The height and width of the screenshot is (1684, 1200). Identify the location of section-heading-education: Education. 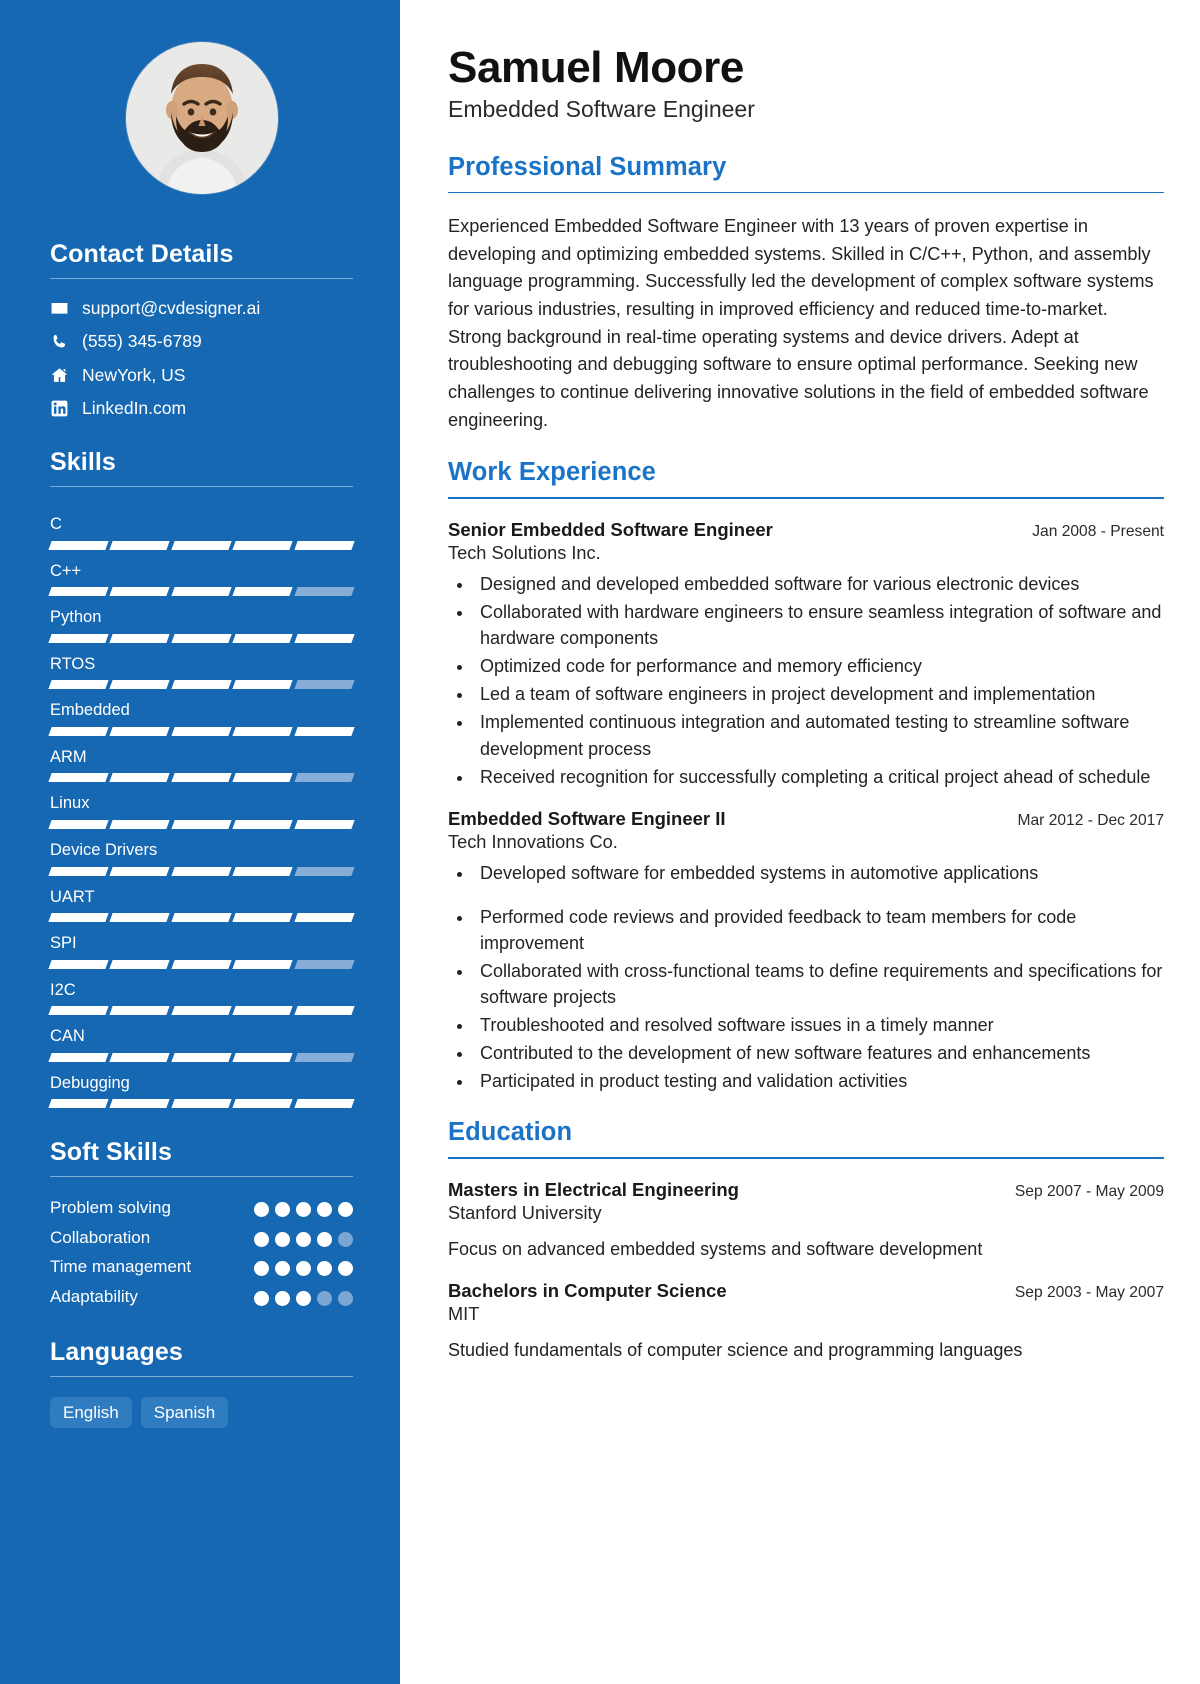
(510, 1132).